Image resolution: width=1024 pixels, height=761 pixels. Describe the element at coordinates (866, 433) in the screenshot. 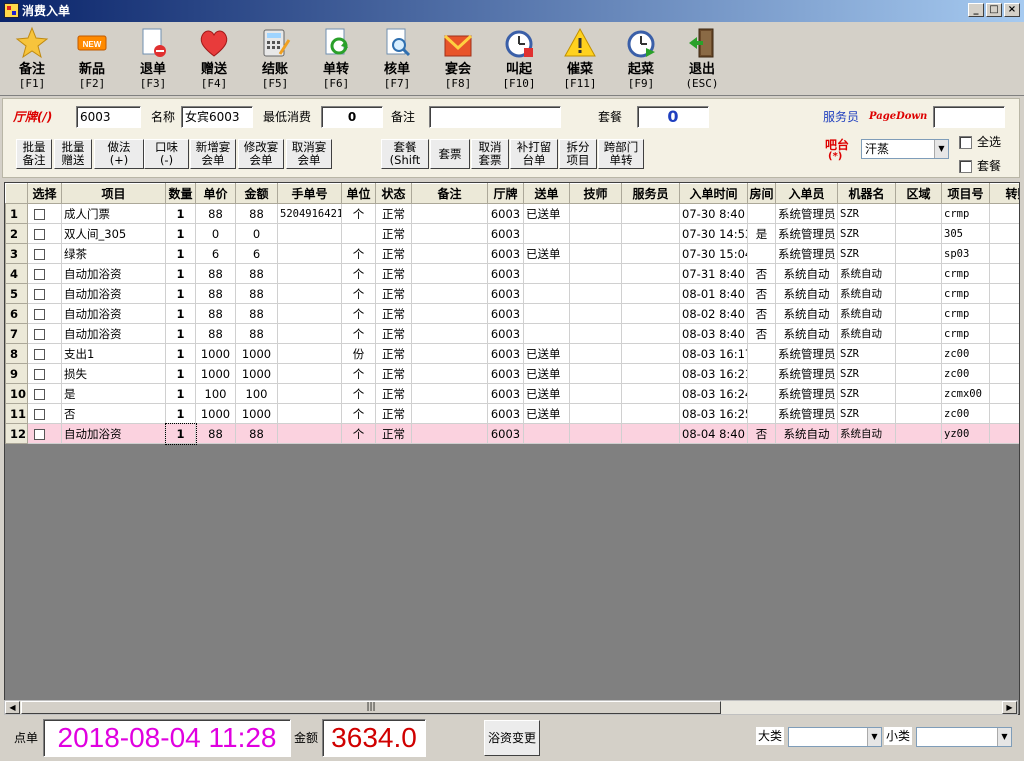

I see `cell-machine: 系统自动` at that location.